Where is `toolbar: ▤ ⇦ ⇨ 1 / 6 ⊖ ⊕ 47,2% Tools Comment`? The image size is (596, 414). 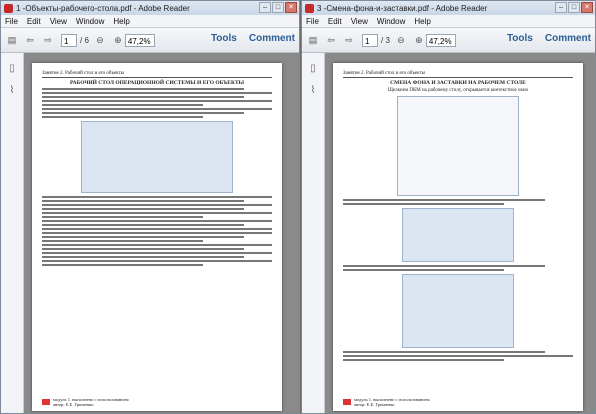 toolbar: ▤ ⇦ ⇨ 1 / 6 ⊖ ⊕ 47,2% Tools Comment is located at coordinates (150, 40).